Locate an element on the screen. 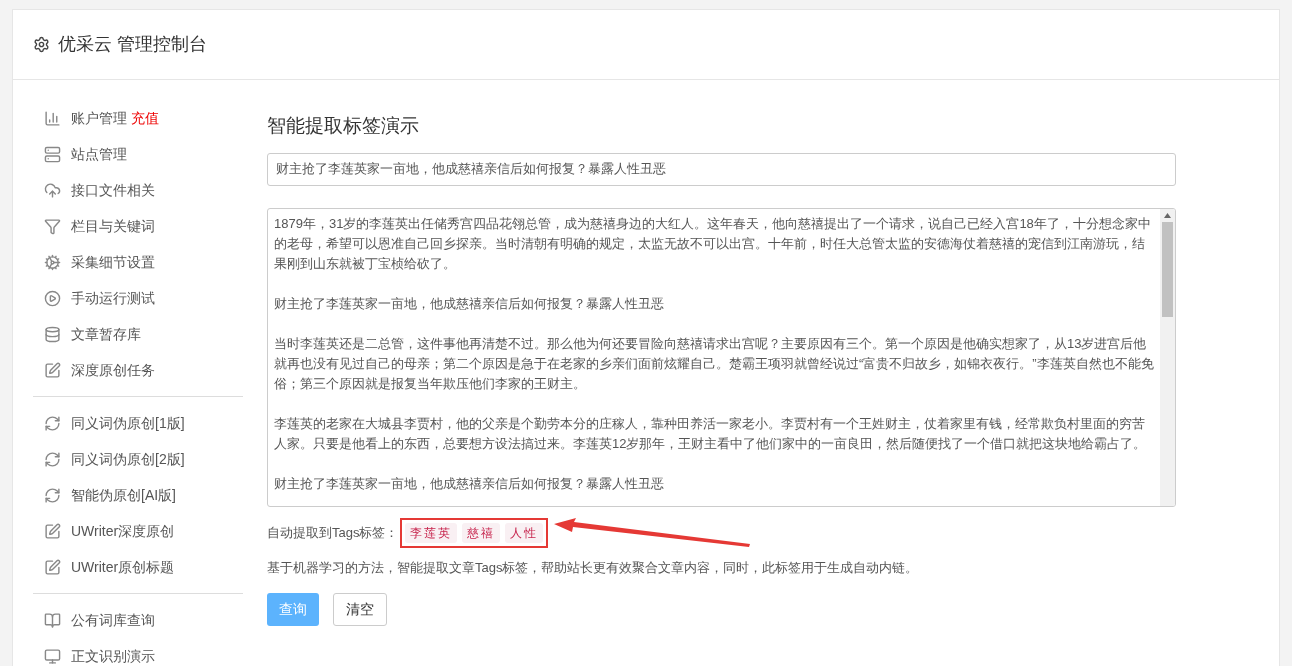 This screenshot has height=666, width=1292. filter-icon is located at coordinates (52, 226).